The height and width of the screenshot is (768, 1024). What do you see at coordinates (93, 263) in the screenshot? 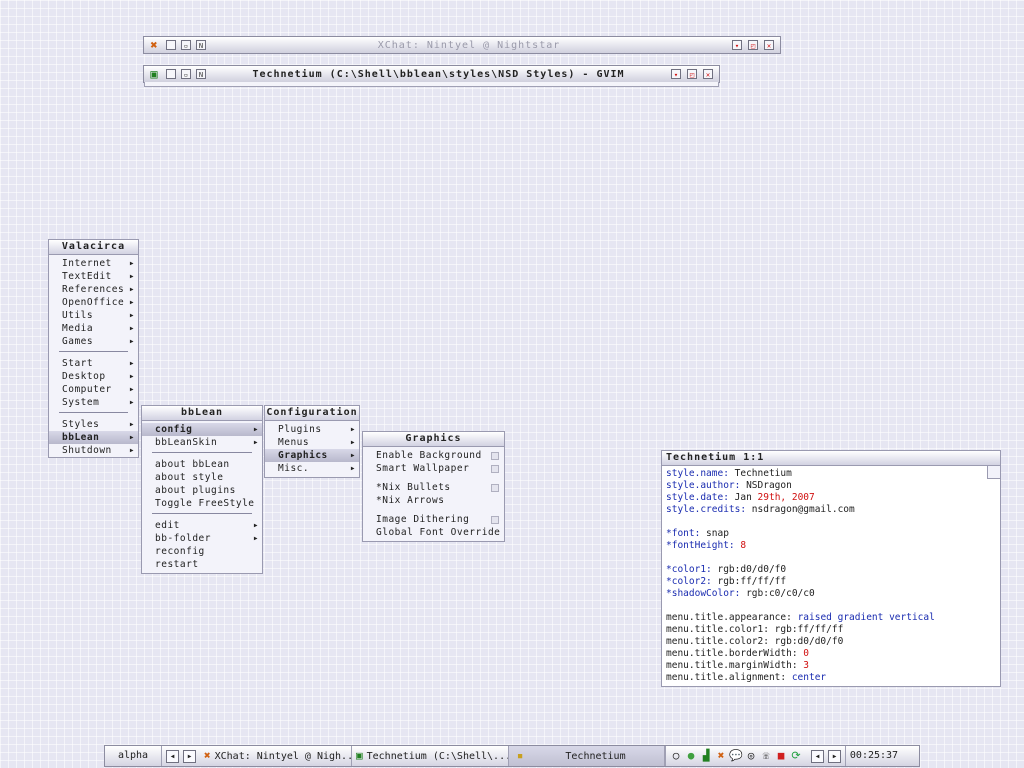
I see `menu-item-internet: Internet ▶` at bounding box center [93, 263].